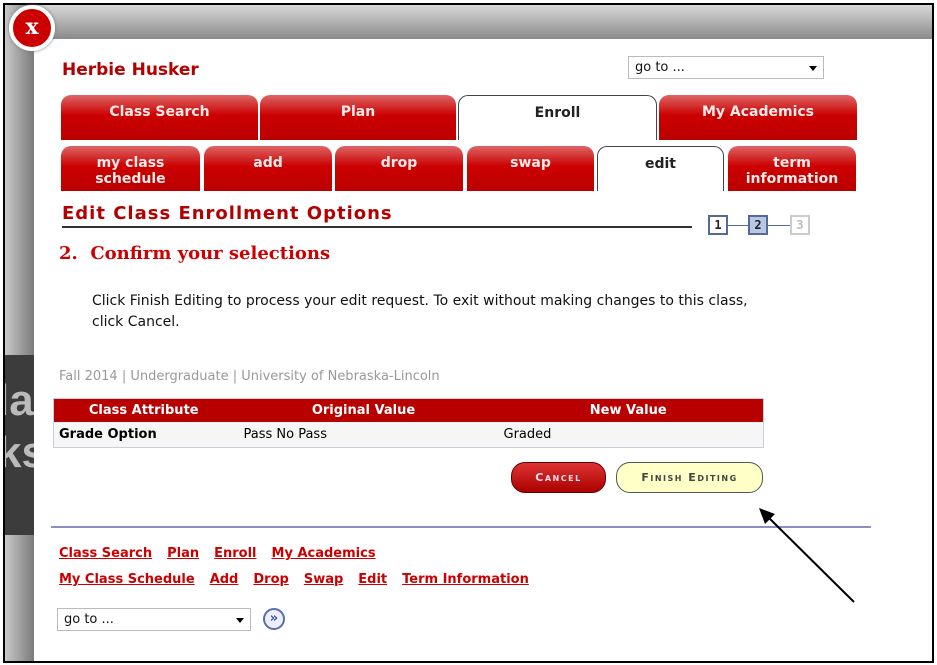 The width and height of the screenshot is (937, 665). I want to click on annotation-arrow, so click(807, 555).